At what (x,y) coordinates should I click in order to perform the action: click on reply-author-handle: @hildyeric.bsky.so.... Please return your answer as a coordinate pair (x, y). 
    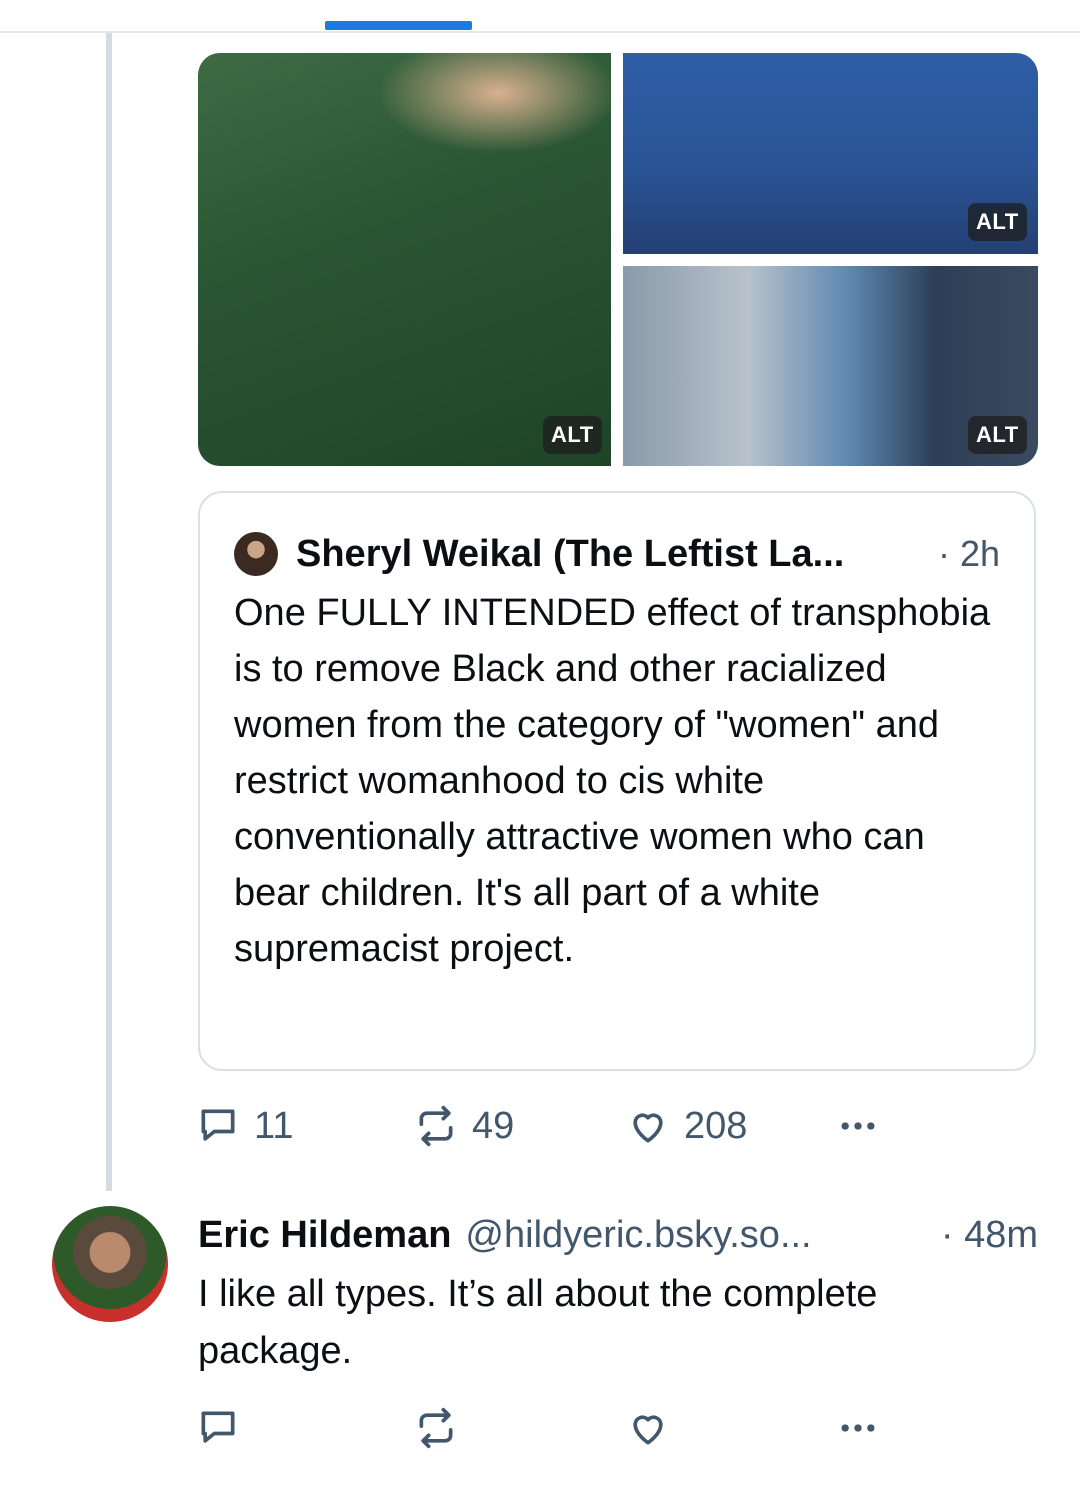
    Looking at the image, I should click on (638, 1235).